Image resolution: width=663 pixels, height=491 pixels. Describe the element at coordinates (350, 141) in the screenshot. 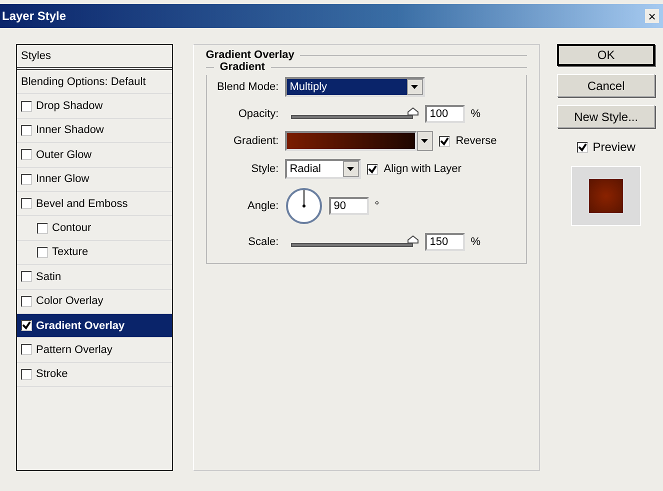

I see `gradient-swatch` at that location.